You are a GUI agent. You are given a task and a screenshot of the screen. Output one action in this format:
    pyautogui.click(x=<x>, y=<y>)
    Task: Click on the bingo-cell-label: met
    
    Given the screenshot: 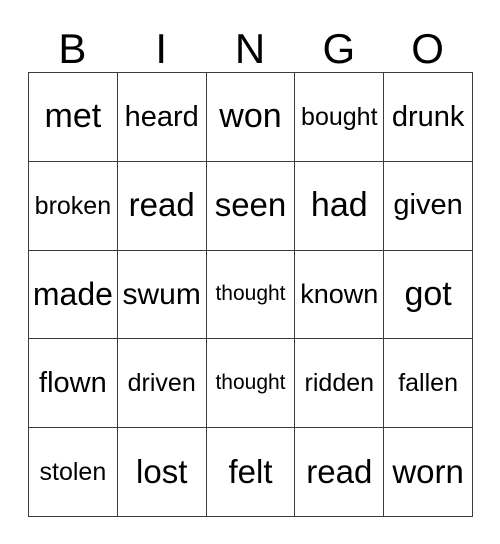 What is the action you would take?
    pyautogui.click(x=73, y=116)
    